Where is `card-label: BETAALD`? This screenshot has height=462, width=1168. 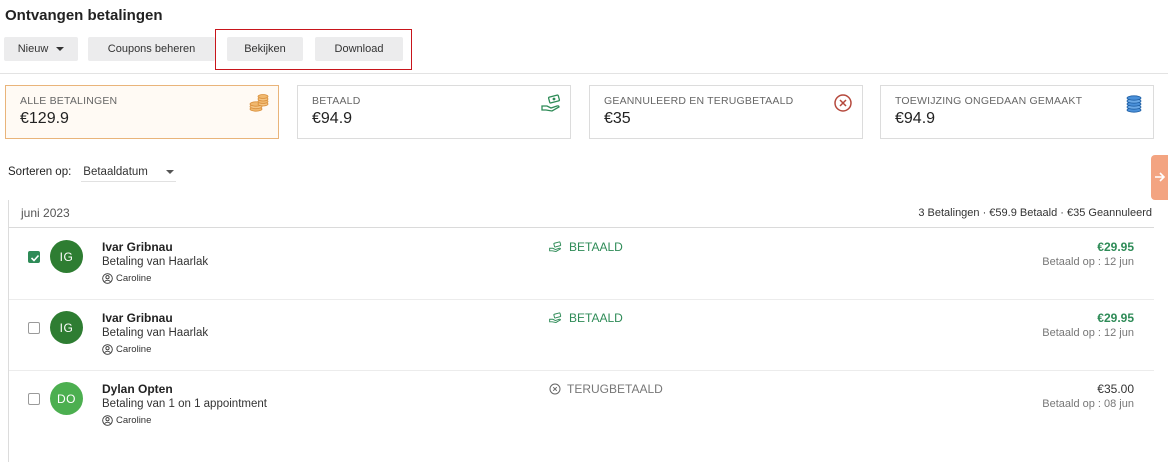 card-label: BETAALD is located at coordinates (336, 101).